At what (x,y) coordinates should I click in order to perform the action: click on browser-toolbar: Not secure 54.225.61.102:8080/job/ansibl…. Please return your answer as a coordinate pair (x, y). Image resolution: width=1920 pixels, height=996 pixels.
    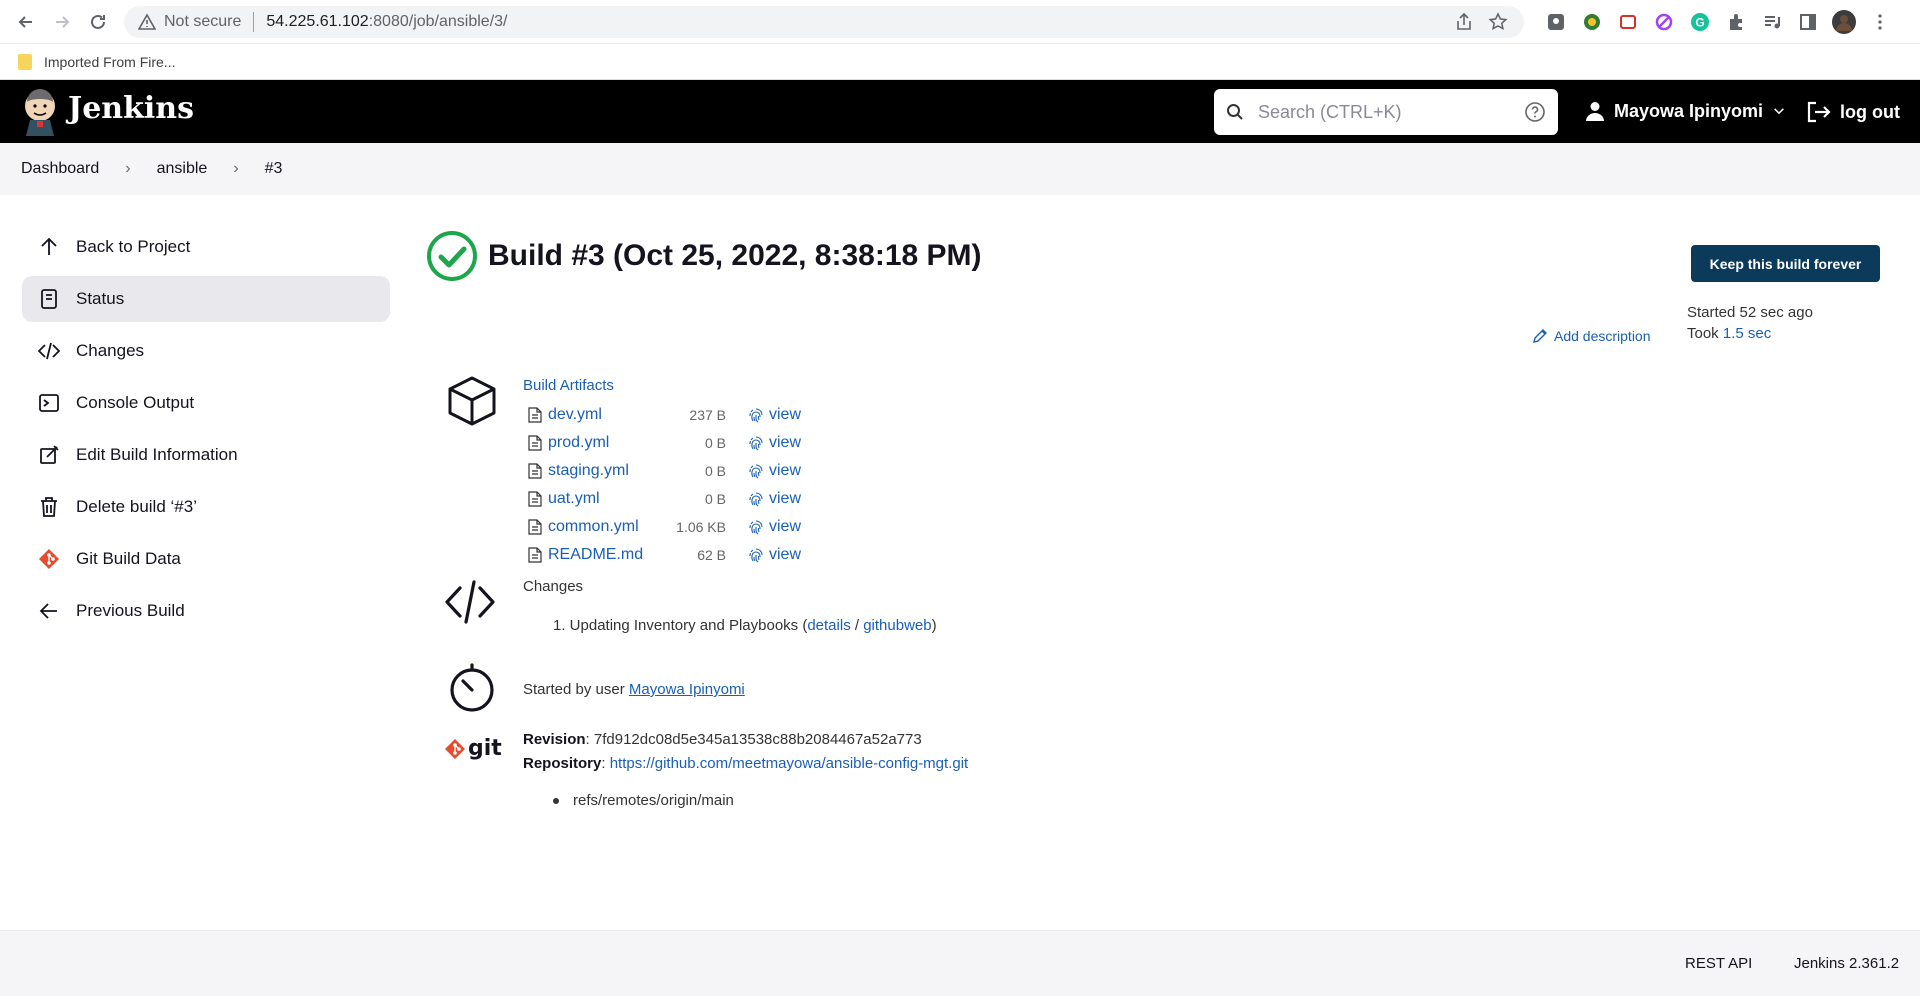
    Looking at the image, I should click on (960, 22).